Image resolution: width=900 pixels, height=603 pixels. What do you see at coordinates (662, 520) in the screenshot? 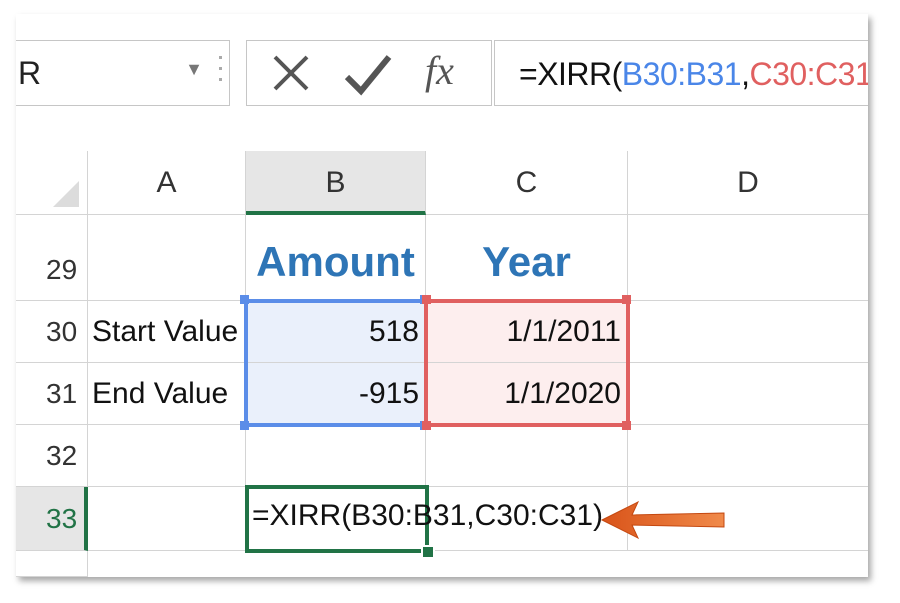
I see `arrow-left-icon` at bounding box center [662, 520].